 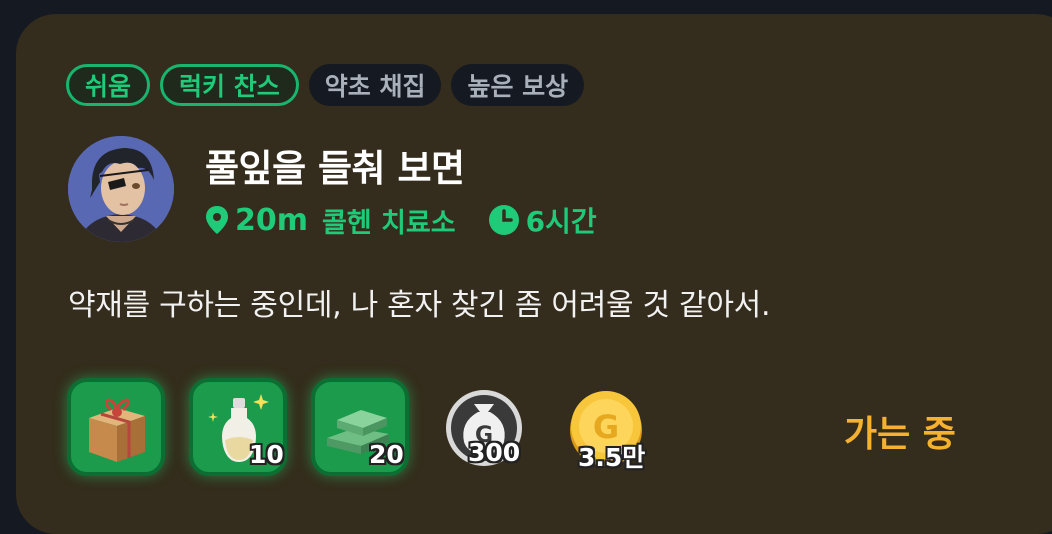 What do you see at coordinates (900, 431) in the screenshot?
I see `quest-status: 가는 중` at bounding box center [900, 431].